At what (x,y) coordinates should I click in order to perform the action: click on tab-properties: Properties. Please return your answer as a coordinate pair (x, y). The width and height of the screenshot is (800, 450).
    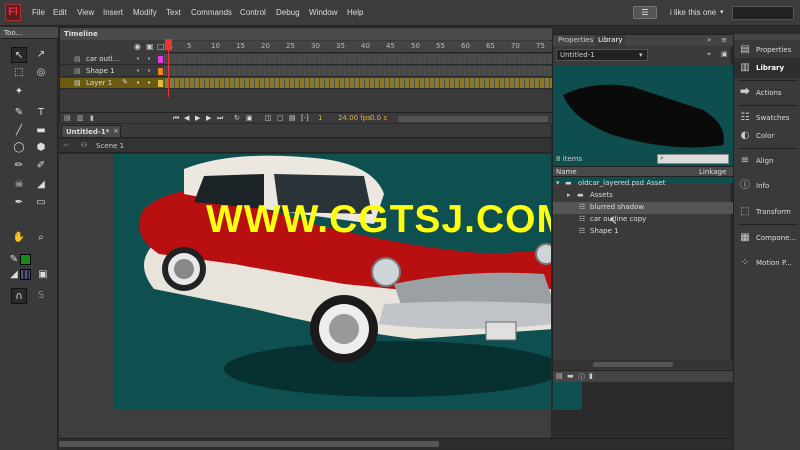
    Looking at the image, I should click on (575, 40).